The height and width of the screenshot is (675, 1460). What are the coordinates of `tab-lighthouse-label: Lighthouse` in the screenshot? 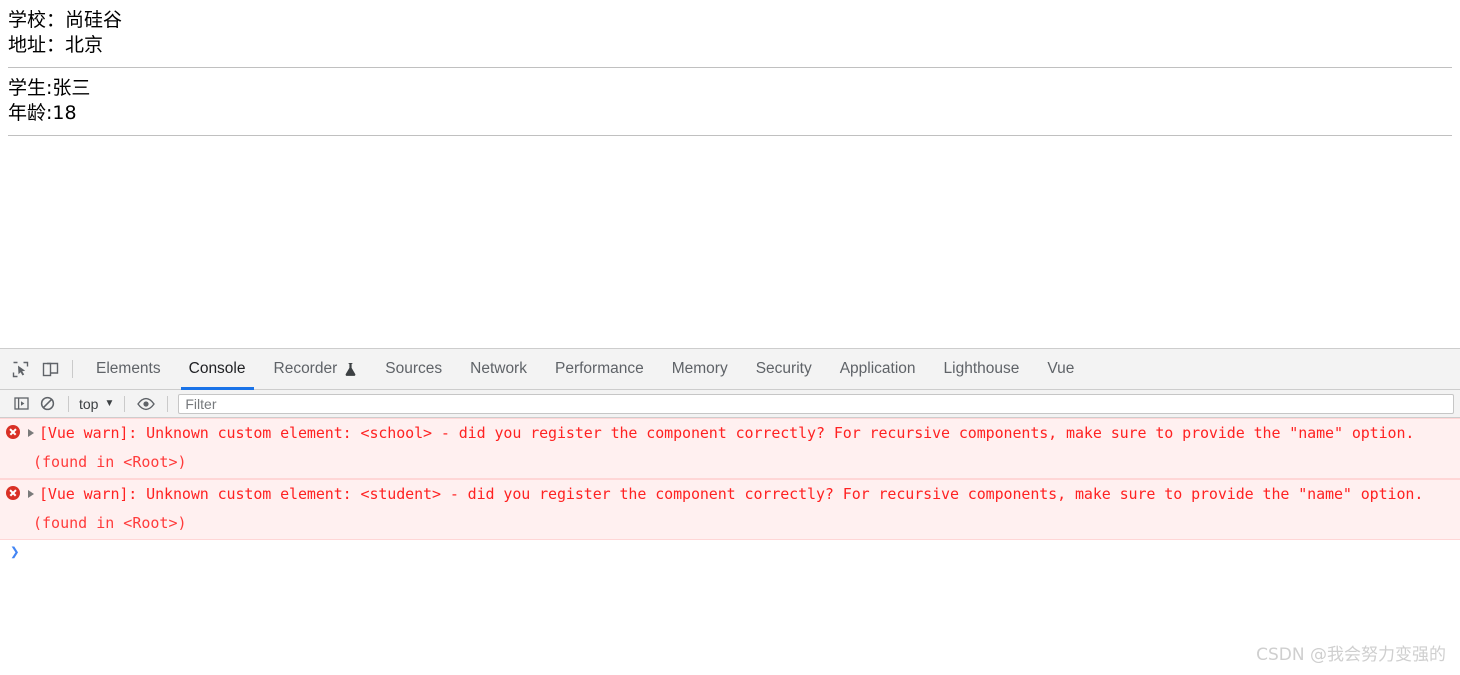 It's located at (981, 368).